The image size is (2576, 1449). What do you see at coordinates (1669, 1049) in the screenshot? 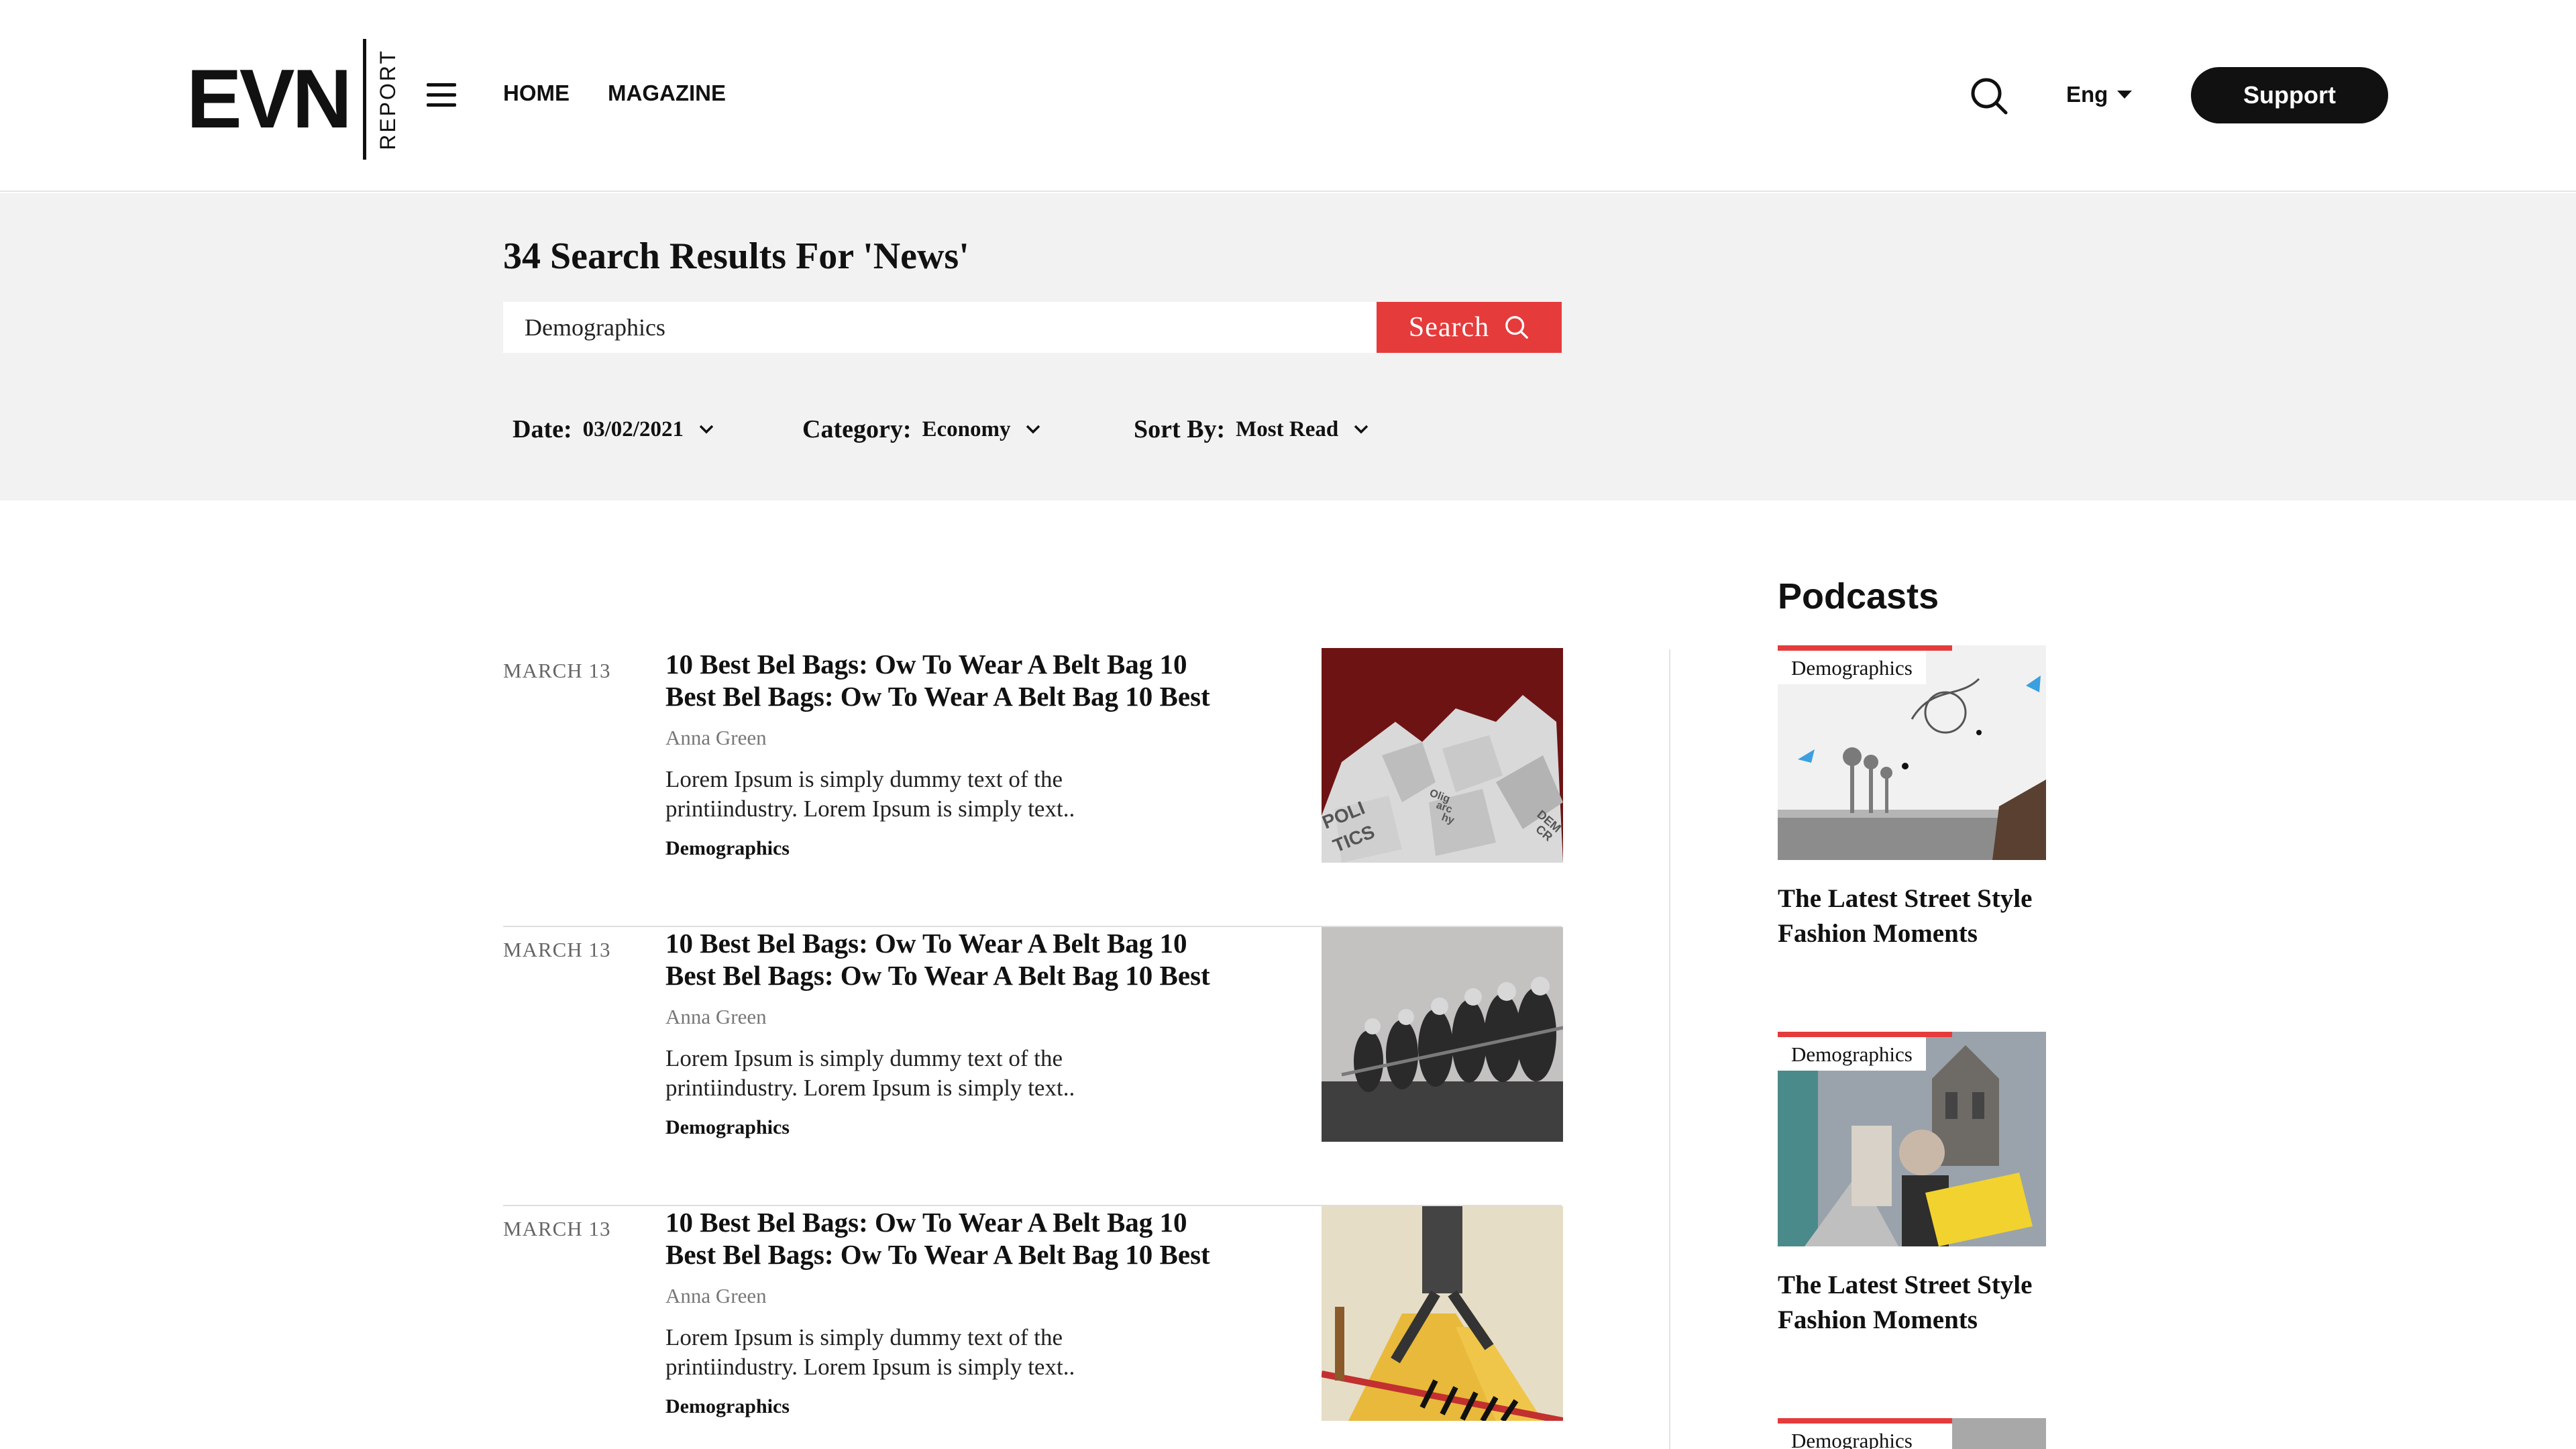
I see `column-divider` at bounding box center [1669, 1049].